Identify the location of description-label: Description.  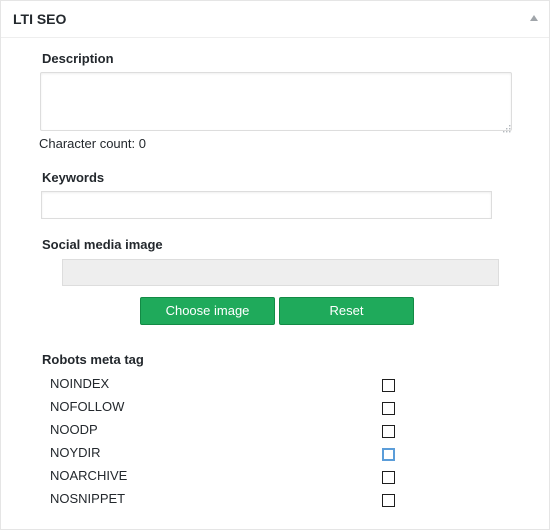
(78, 58).